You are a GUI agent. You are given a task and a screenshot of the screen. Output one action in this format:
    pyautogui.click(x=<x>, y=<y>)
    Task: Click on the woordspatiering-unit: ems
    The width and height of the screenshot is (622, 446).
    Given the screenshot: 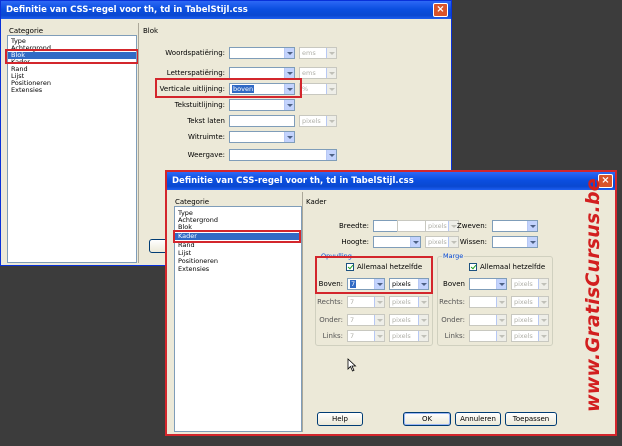 What is the action you would take?
    pyautogui.click(x=318, y=53)
    